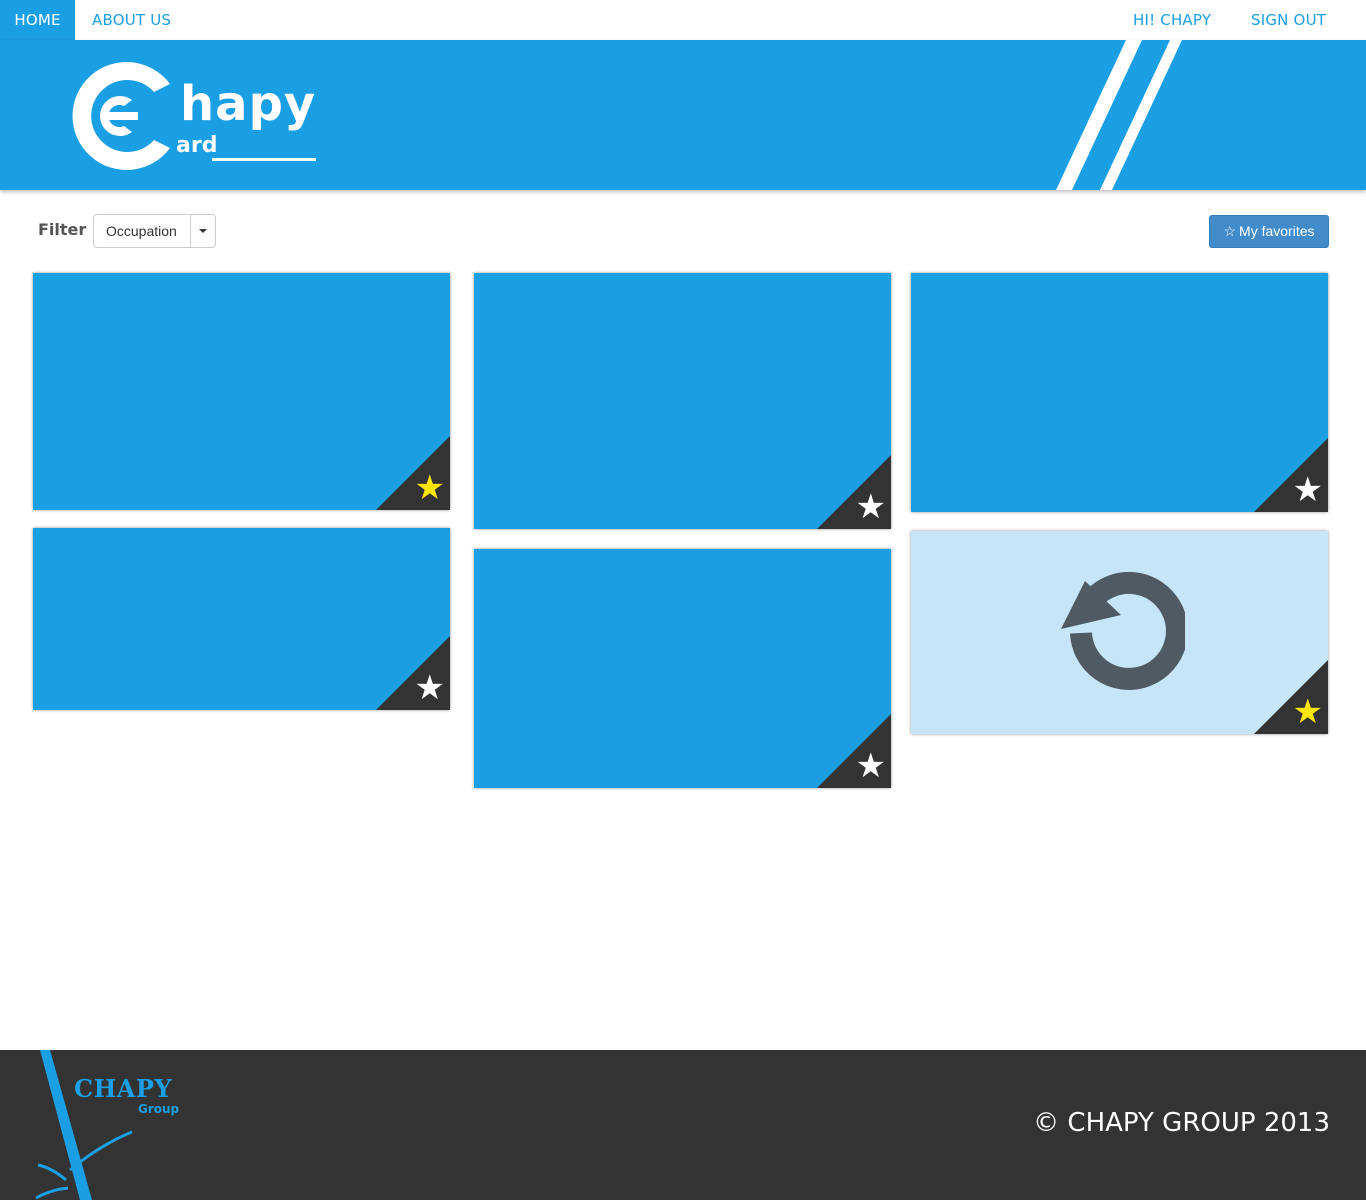 Image resolution: width=1366 pixels, height=1200 pixels. I want to click on refresh-icon, so click(1122, 634).